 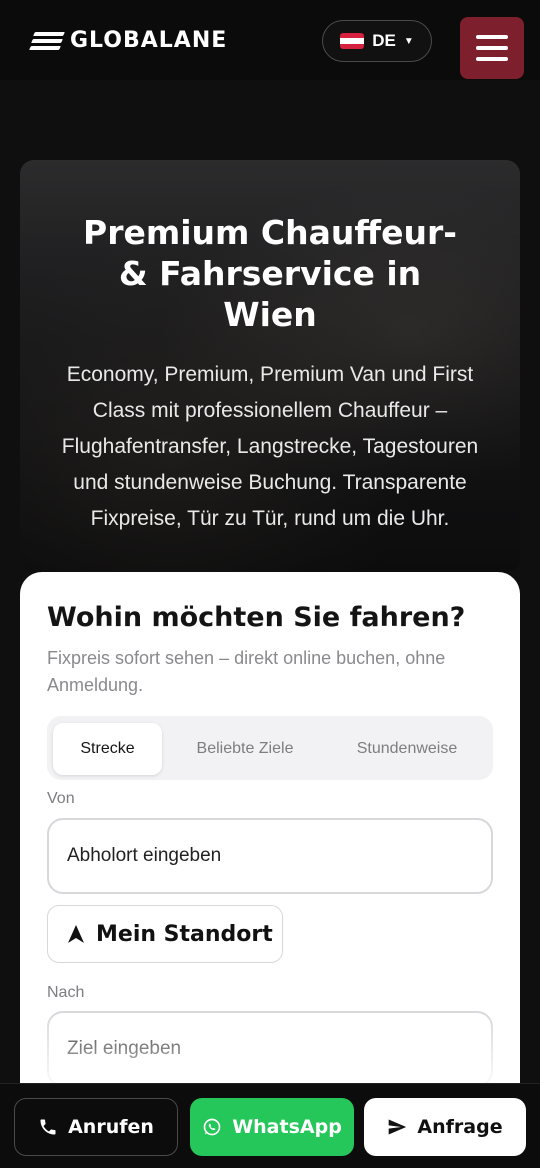 I want to click on whatsapp-icon, so click(x=212, y=1127).